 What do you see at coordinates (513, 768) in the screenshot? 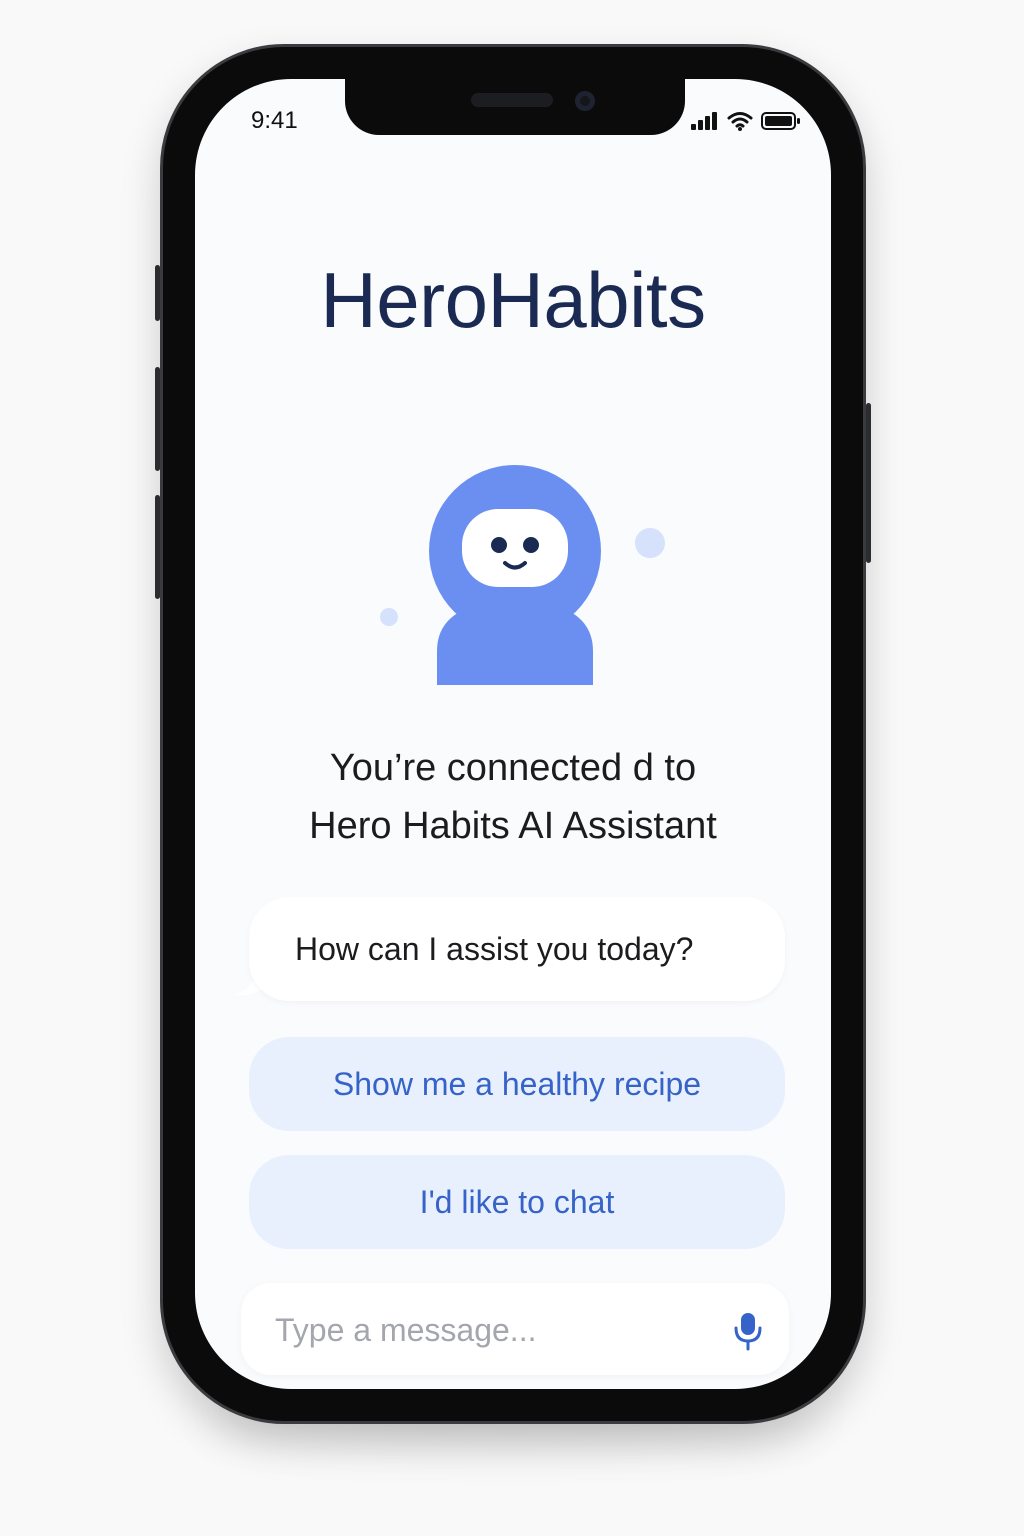
I see `connection-line-1: You’re connected d to` at bounding box center [513, 768].